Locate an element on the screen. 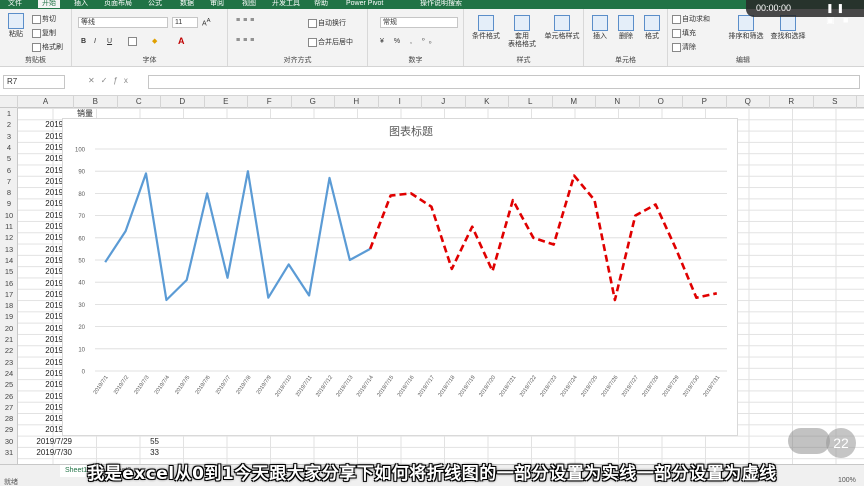  number-format-select: 常规 is located at coordinates (419, 22).